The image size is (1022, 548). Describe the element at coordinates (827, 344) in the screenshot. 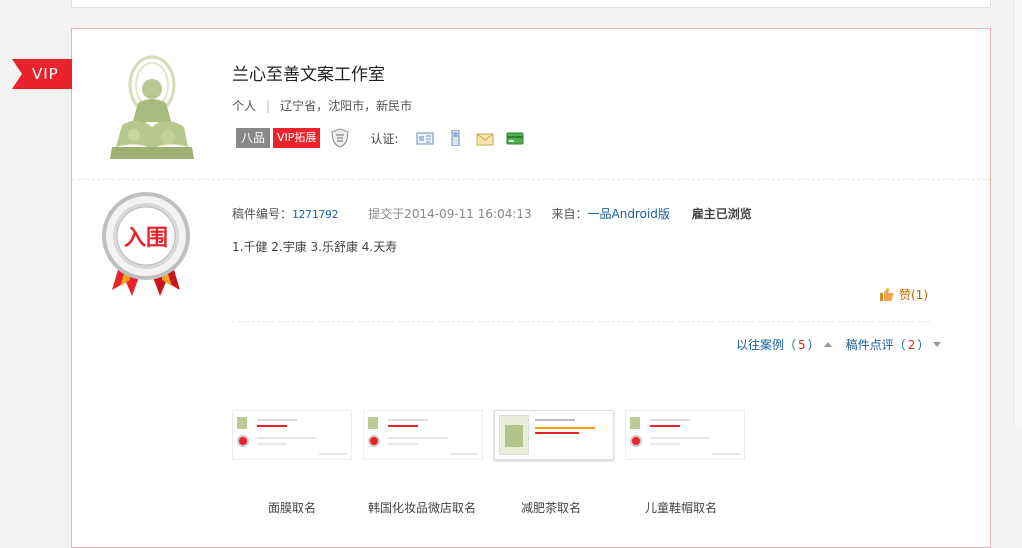

I see `caret-up-icon` at that location.